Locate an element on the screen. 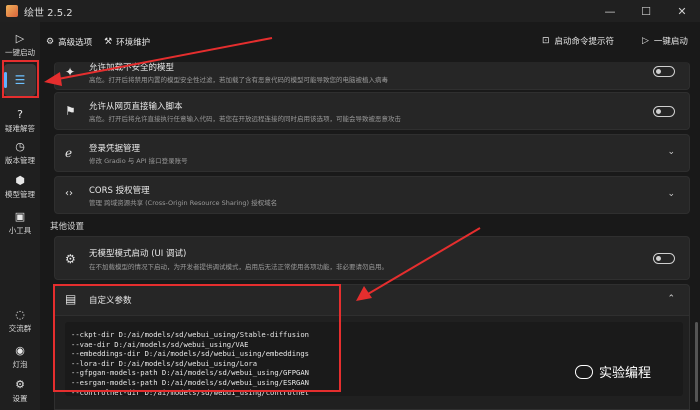  sidebar-item-models: ⬢ 模型管理 is located at coordinates (20, 187).